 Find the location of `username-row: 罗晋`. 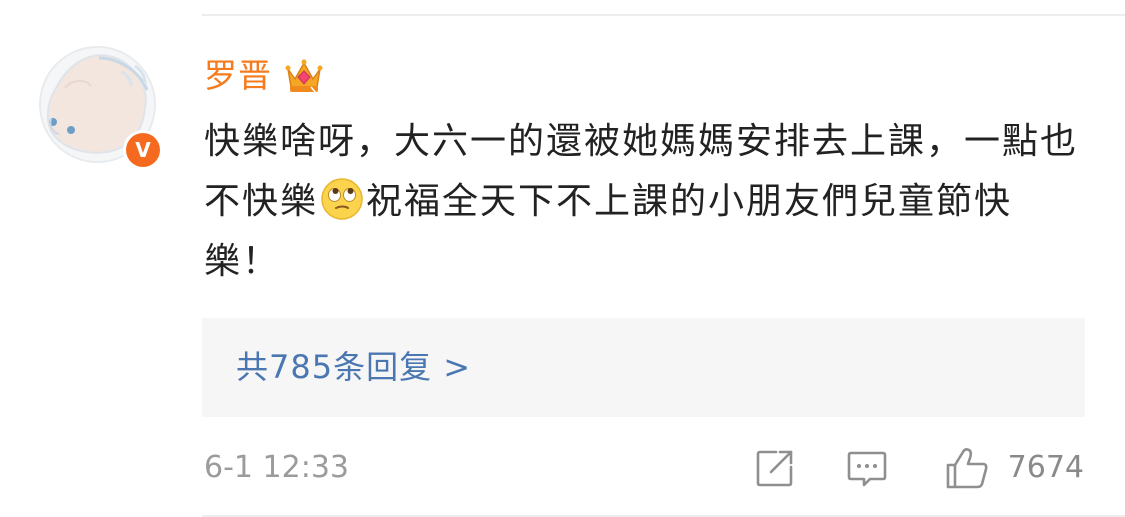

username-row: 罗晋 is located at coordinates (264, 76).